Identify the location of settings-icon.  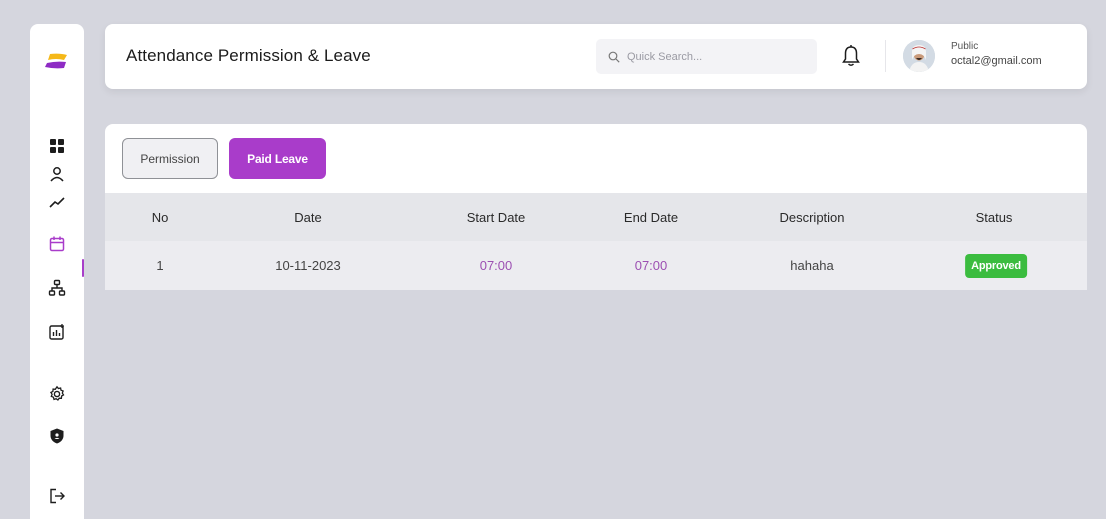
(57, 393).